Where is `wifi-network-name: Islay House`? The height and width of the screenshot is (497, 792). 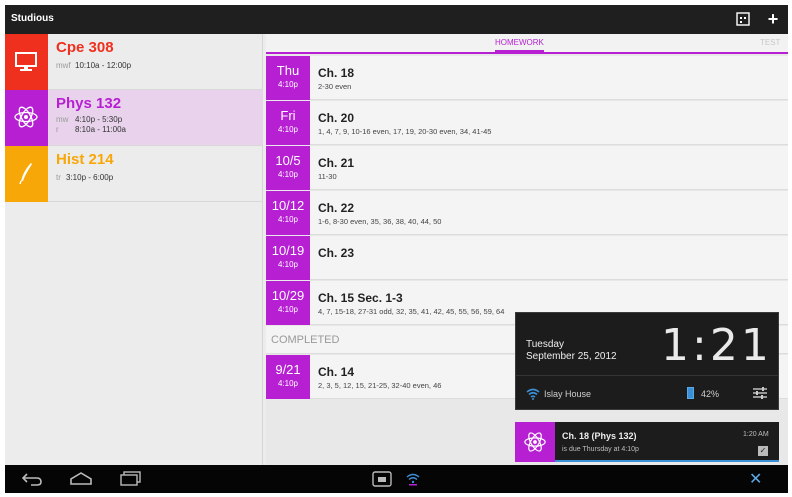 wifi-network-name: Islay House is located at coordinates (567, 394).